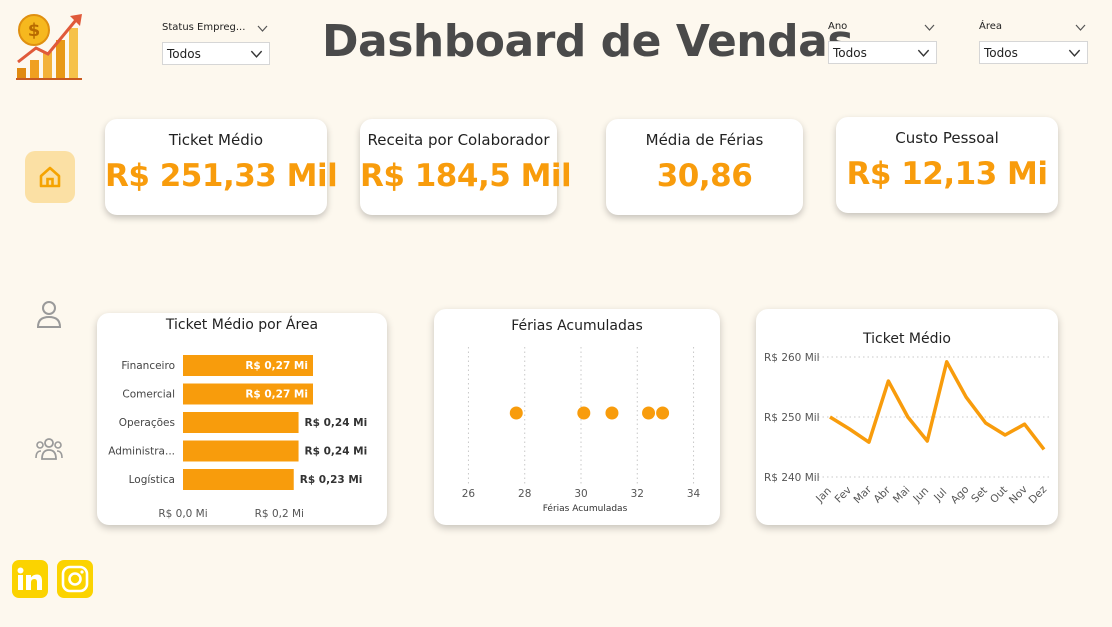  What do you see at coordinates (469, 494) in the screenshot?
I see `x-tick-label: 26` at bounding box center [469, 494].